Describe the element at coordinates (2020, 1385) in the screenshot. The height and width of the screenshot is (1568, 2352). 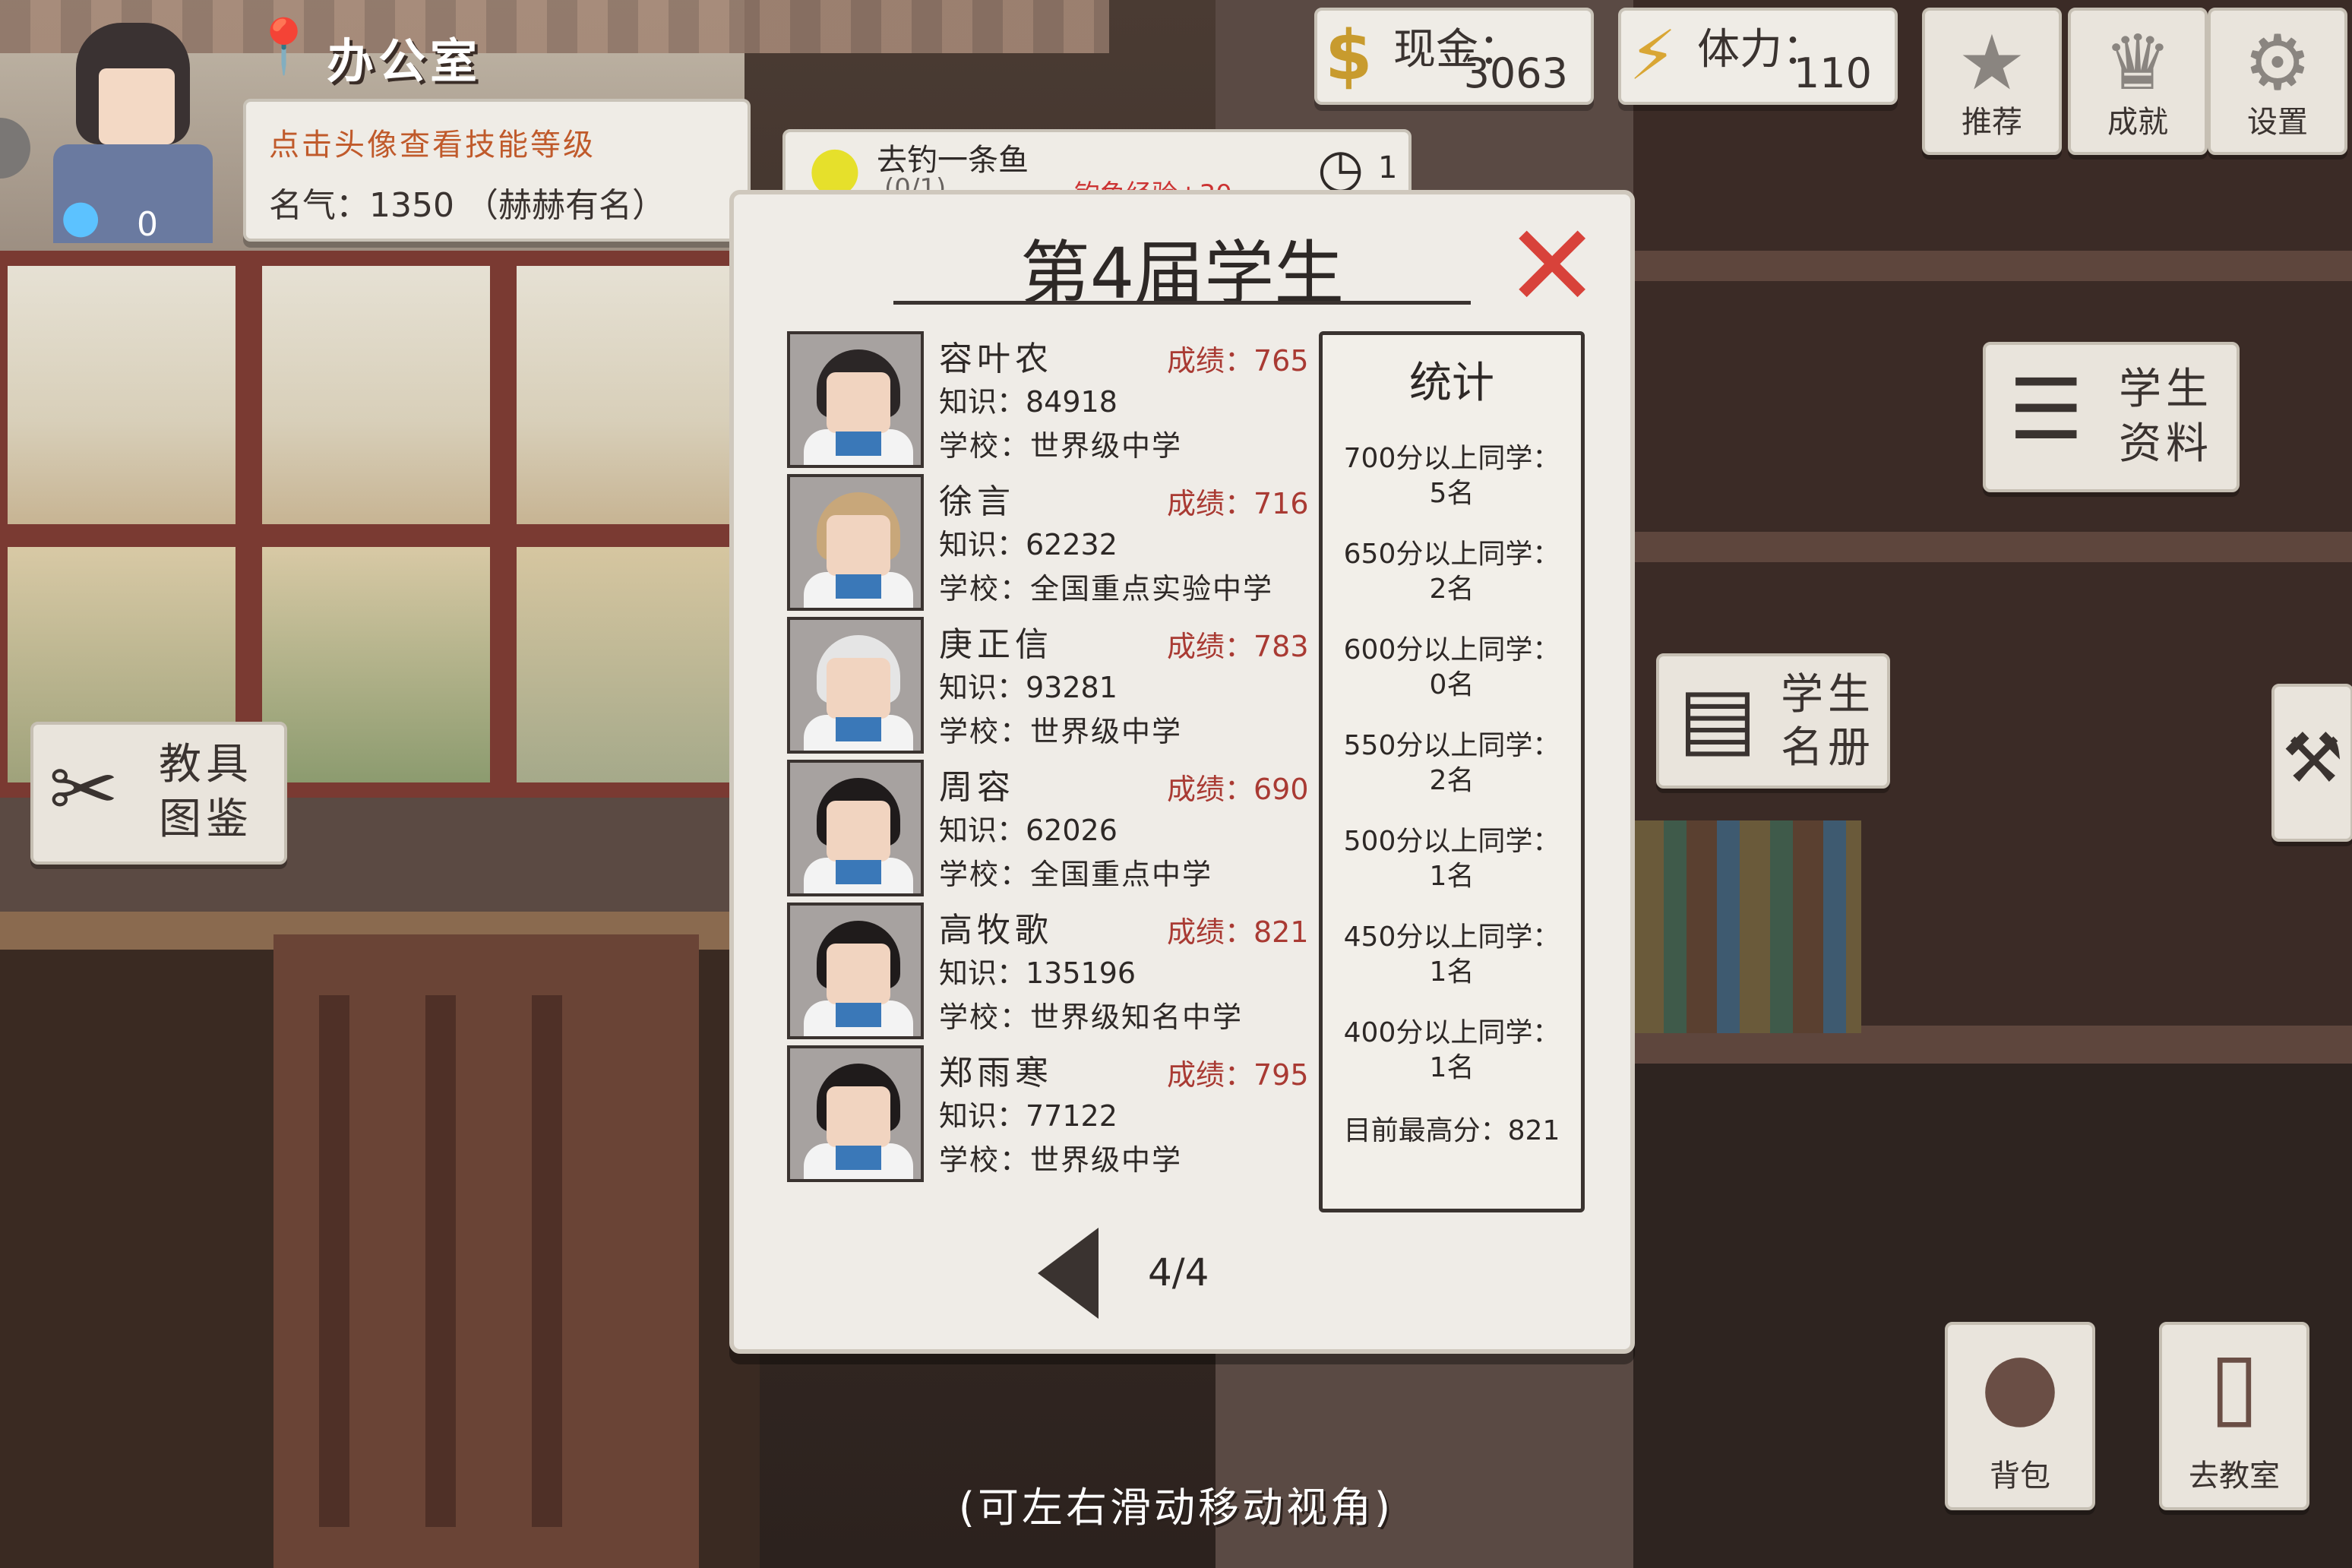
I see `bag-icon: ●` at that location.